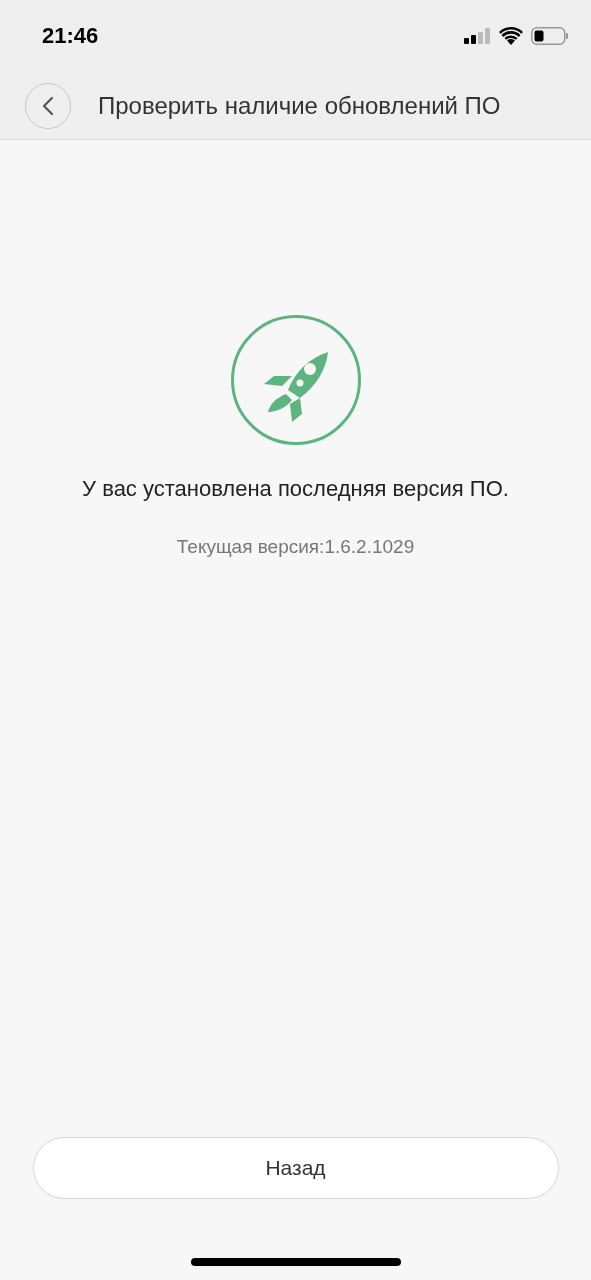  What do you see at coordinates (511, 36) in the screenshot?
I see `wifi-icon` at bounding box center [511, 36].